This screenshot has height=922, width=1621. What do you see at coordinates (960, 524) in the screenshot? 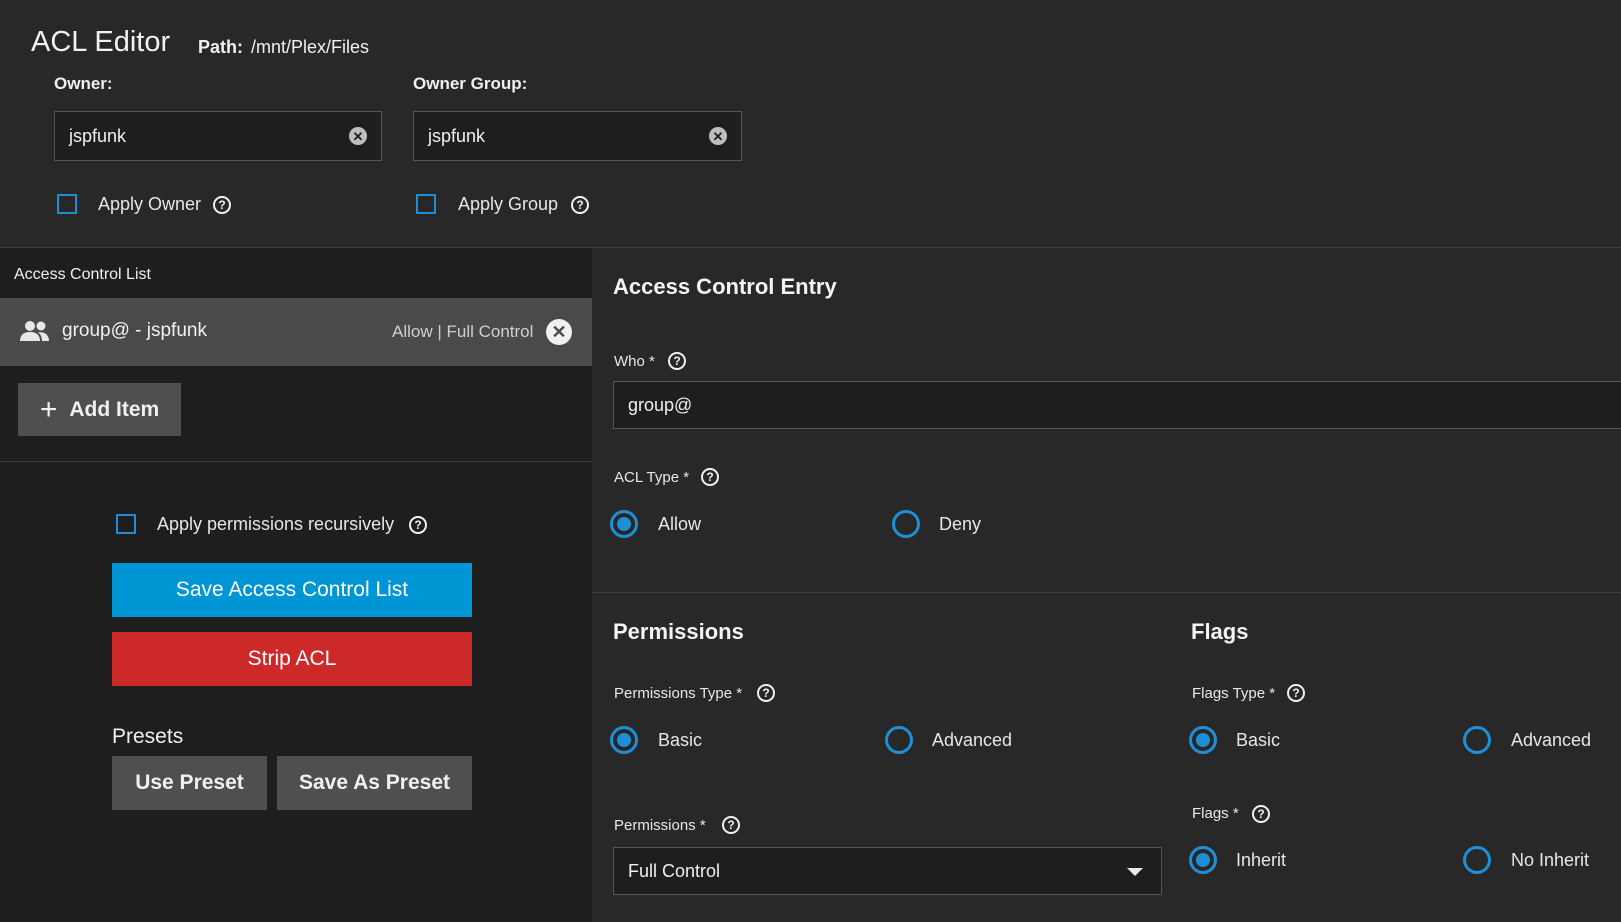
I see `acl-type-deny-label: Deny` at bounding box center [960, 524].